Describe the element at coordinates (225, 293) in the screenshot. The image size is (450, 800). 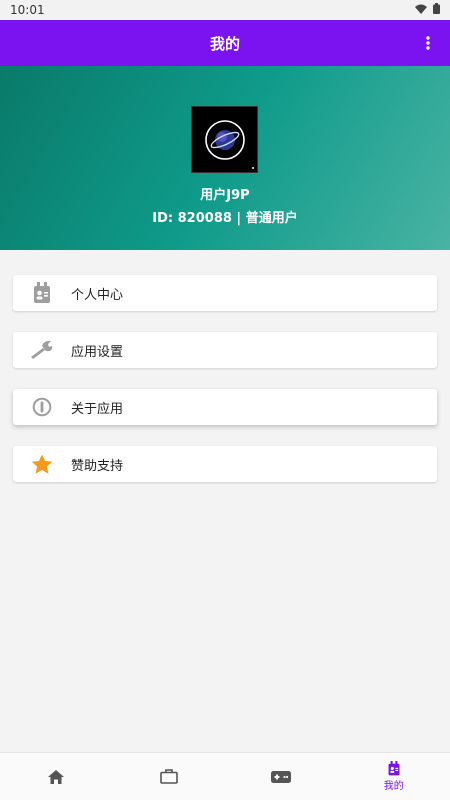
I see `menu-item-profile-center: 个人中心` at that location.